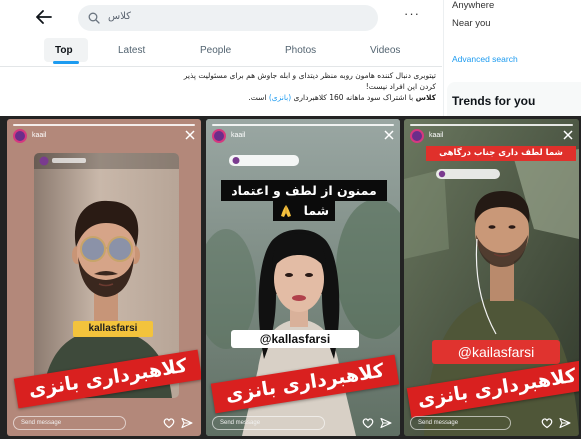  I want to click on story-caption: شما لطف داری جناب درگاهی, so click(501, 153).